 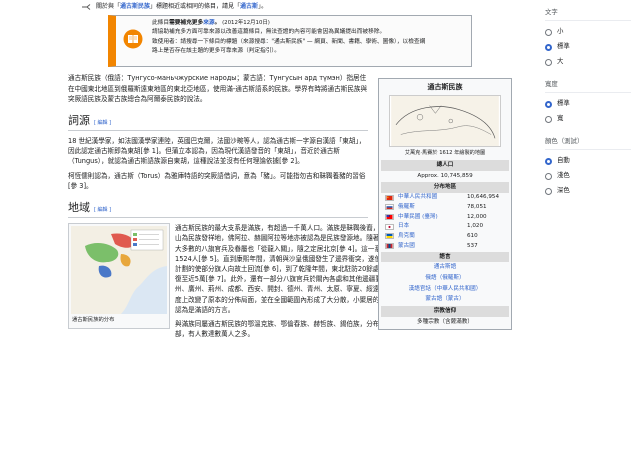 I want to click on region-row: 中華人民共和國 10,646,954, so click(x=445, y=198).